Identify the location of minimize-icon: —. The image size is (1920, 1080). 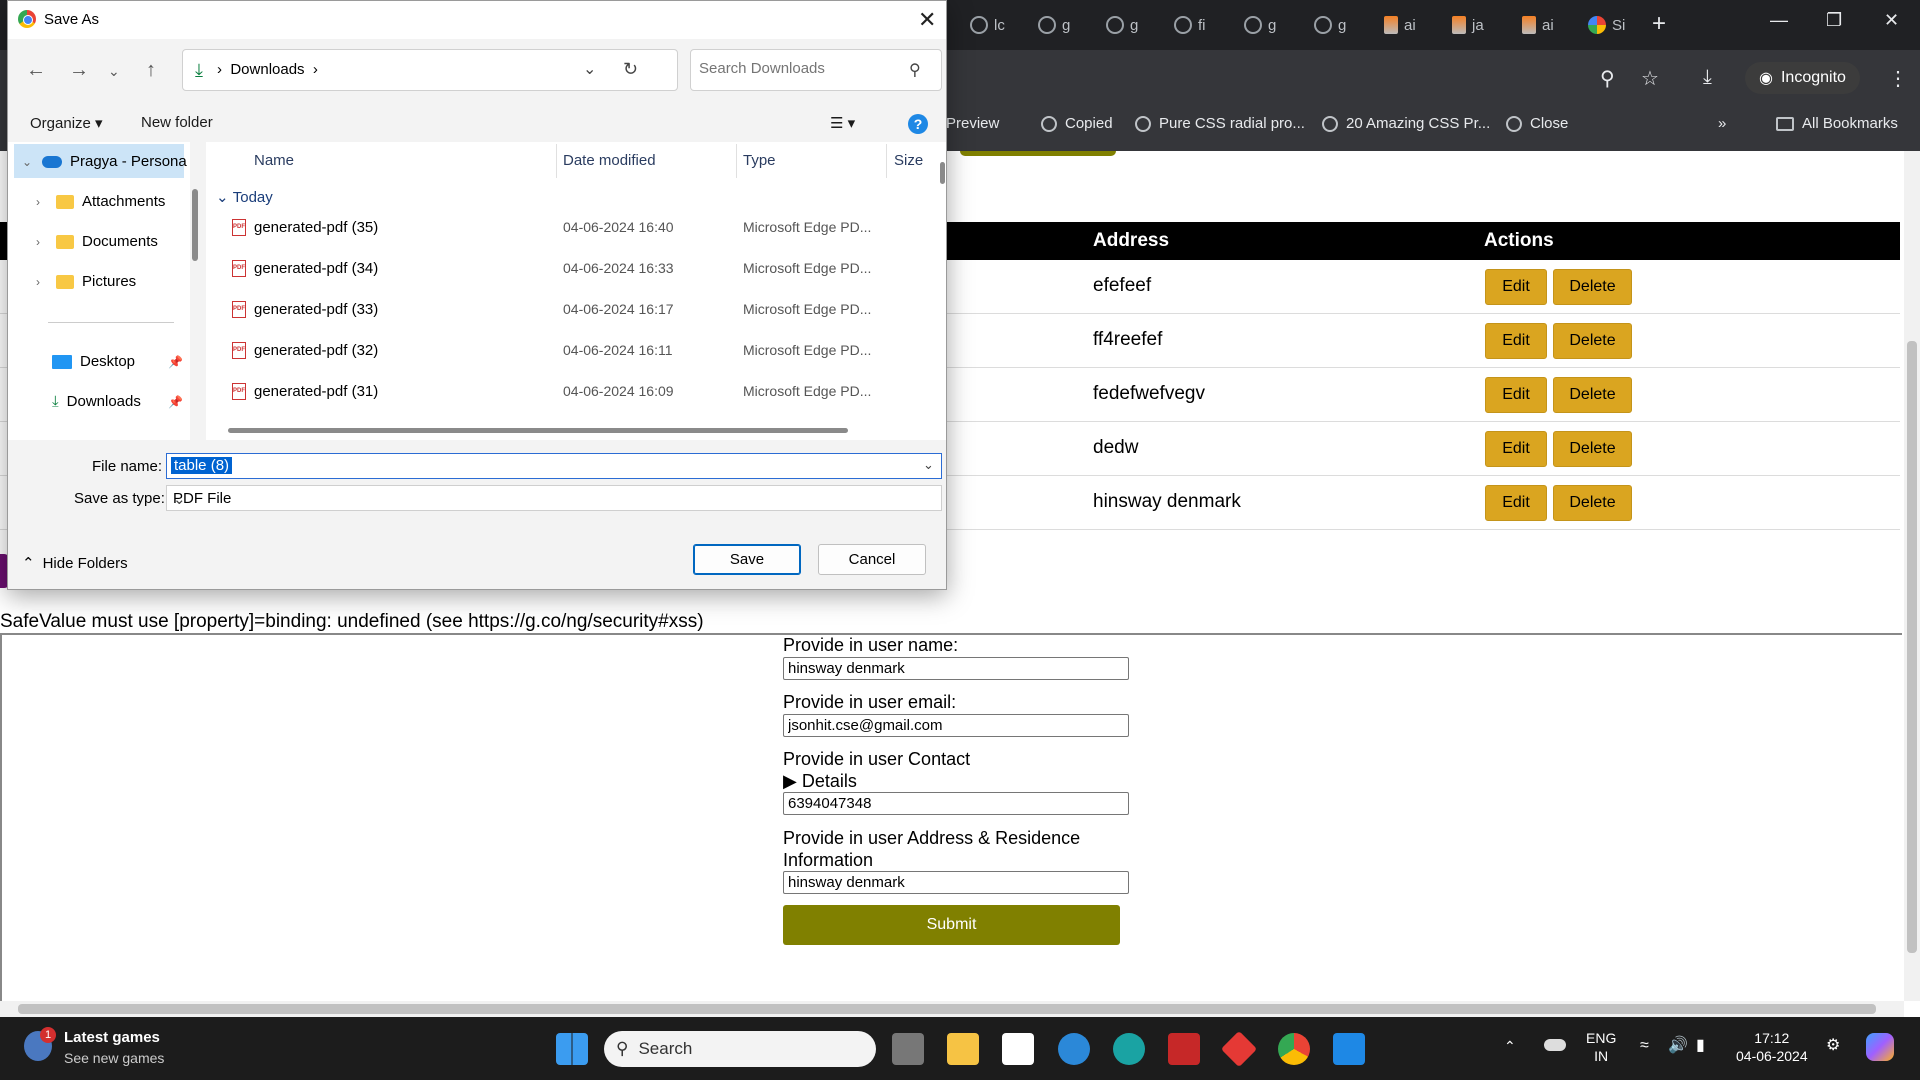
(1779, 20).